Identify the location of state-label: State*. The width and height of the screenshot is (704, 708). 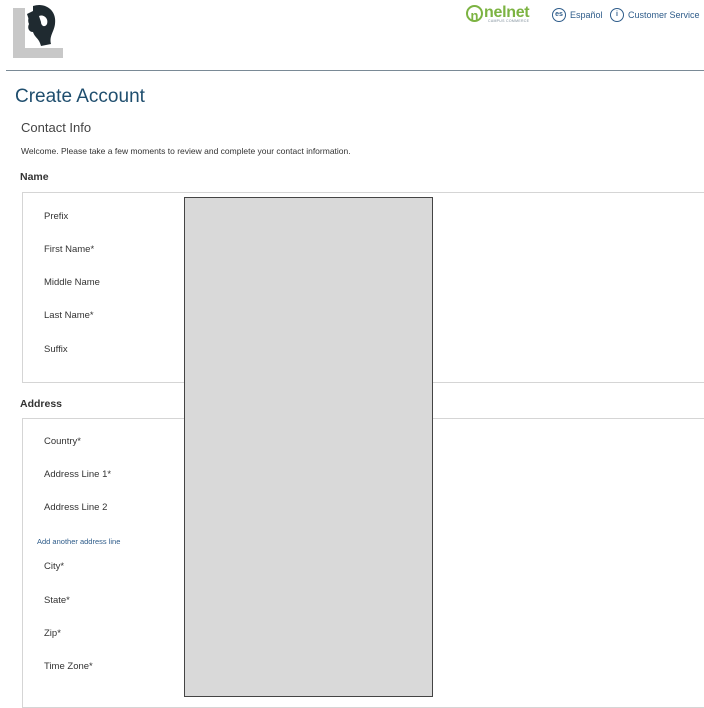
(57, 600).